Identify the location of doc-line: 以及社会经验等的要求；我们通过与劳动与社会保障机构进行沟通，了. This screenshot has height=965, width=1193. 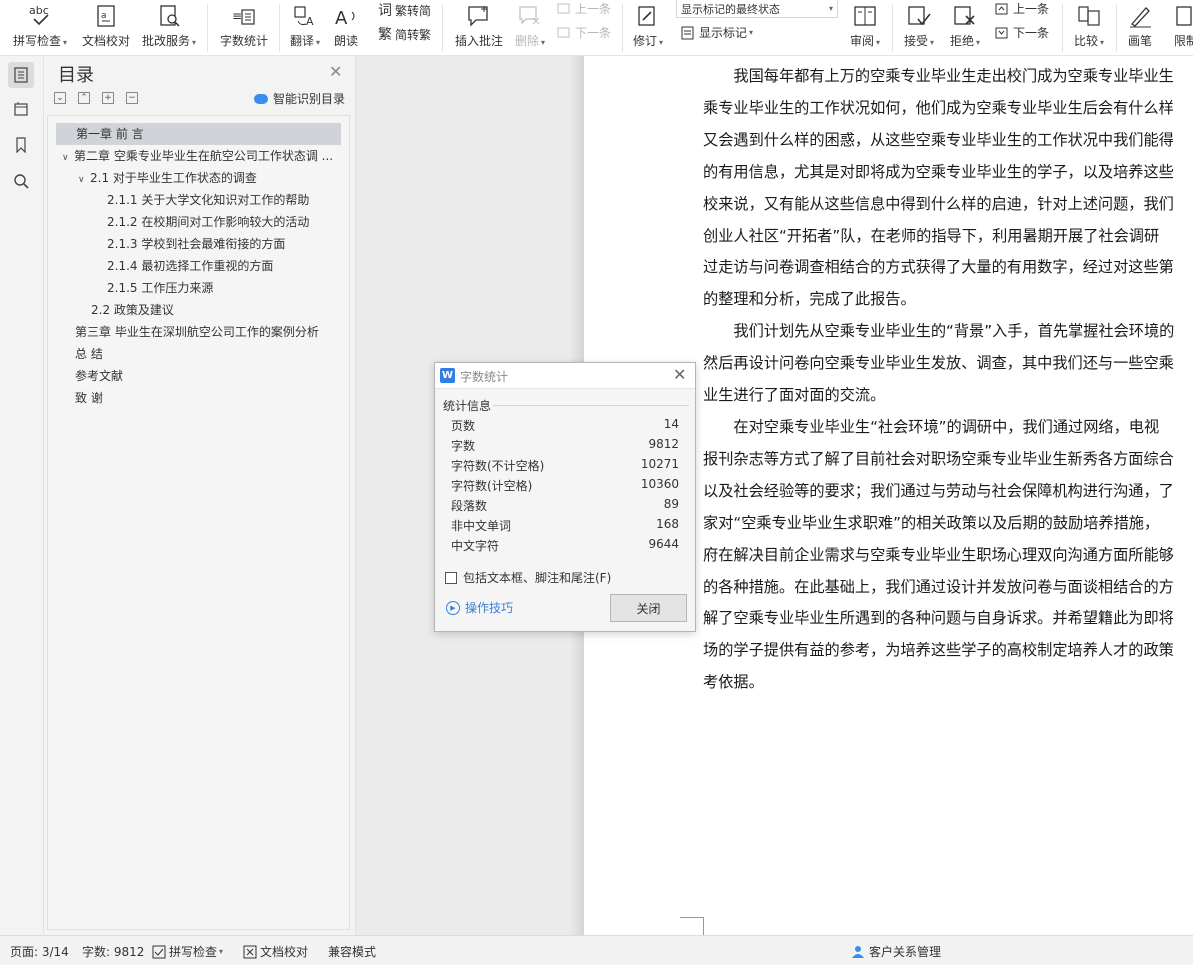
(938, 490).